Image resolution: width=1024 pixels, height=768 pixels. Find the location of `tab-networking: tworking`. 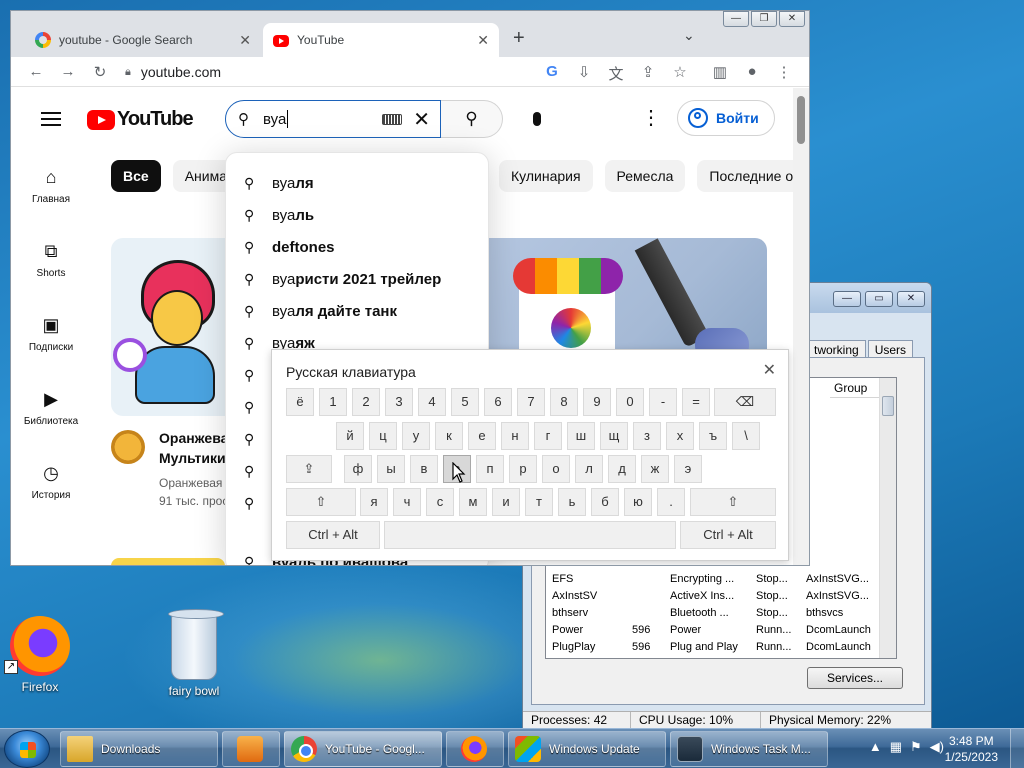

tab-networking: tworking is located at coordinates (836, 349).